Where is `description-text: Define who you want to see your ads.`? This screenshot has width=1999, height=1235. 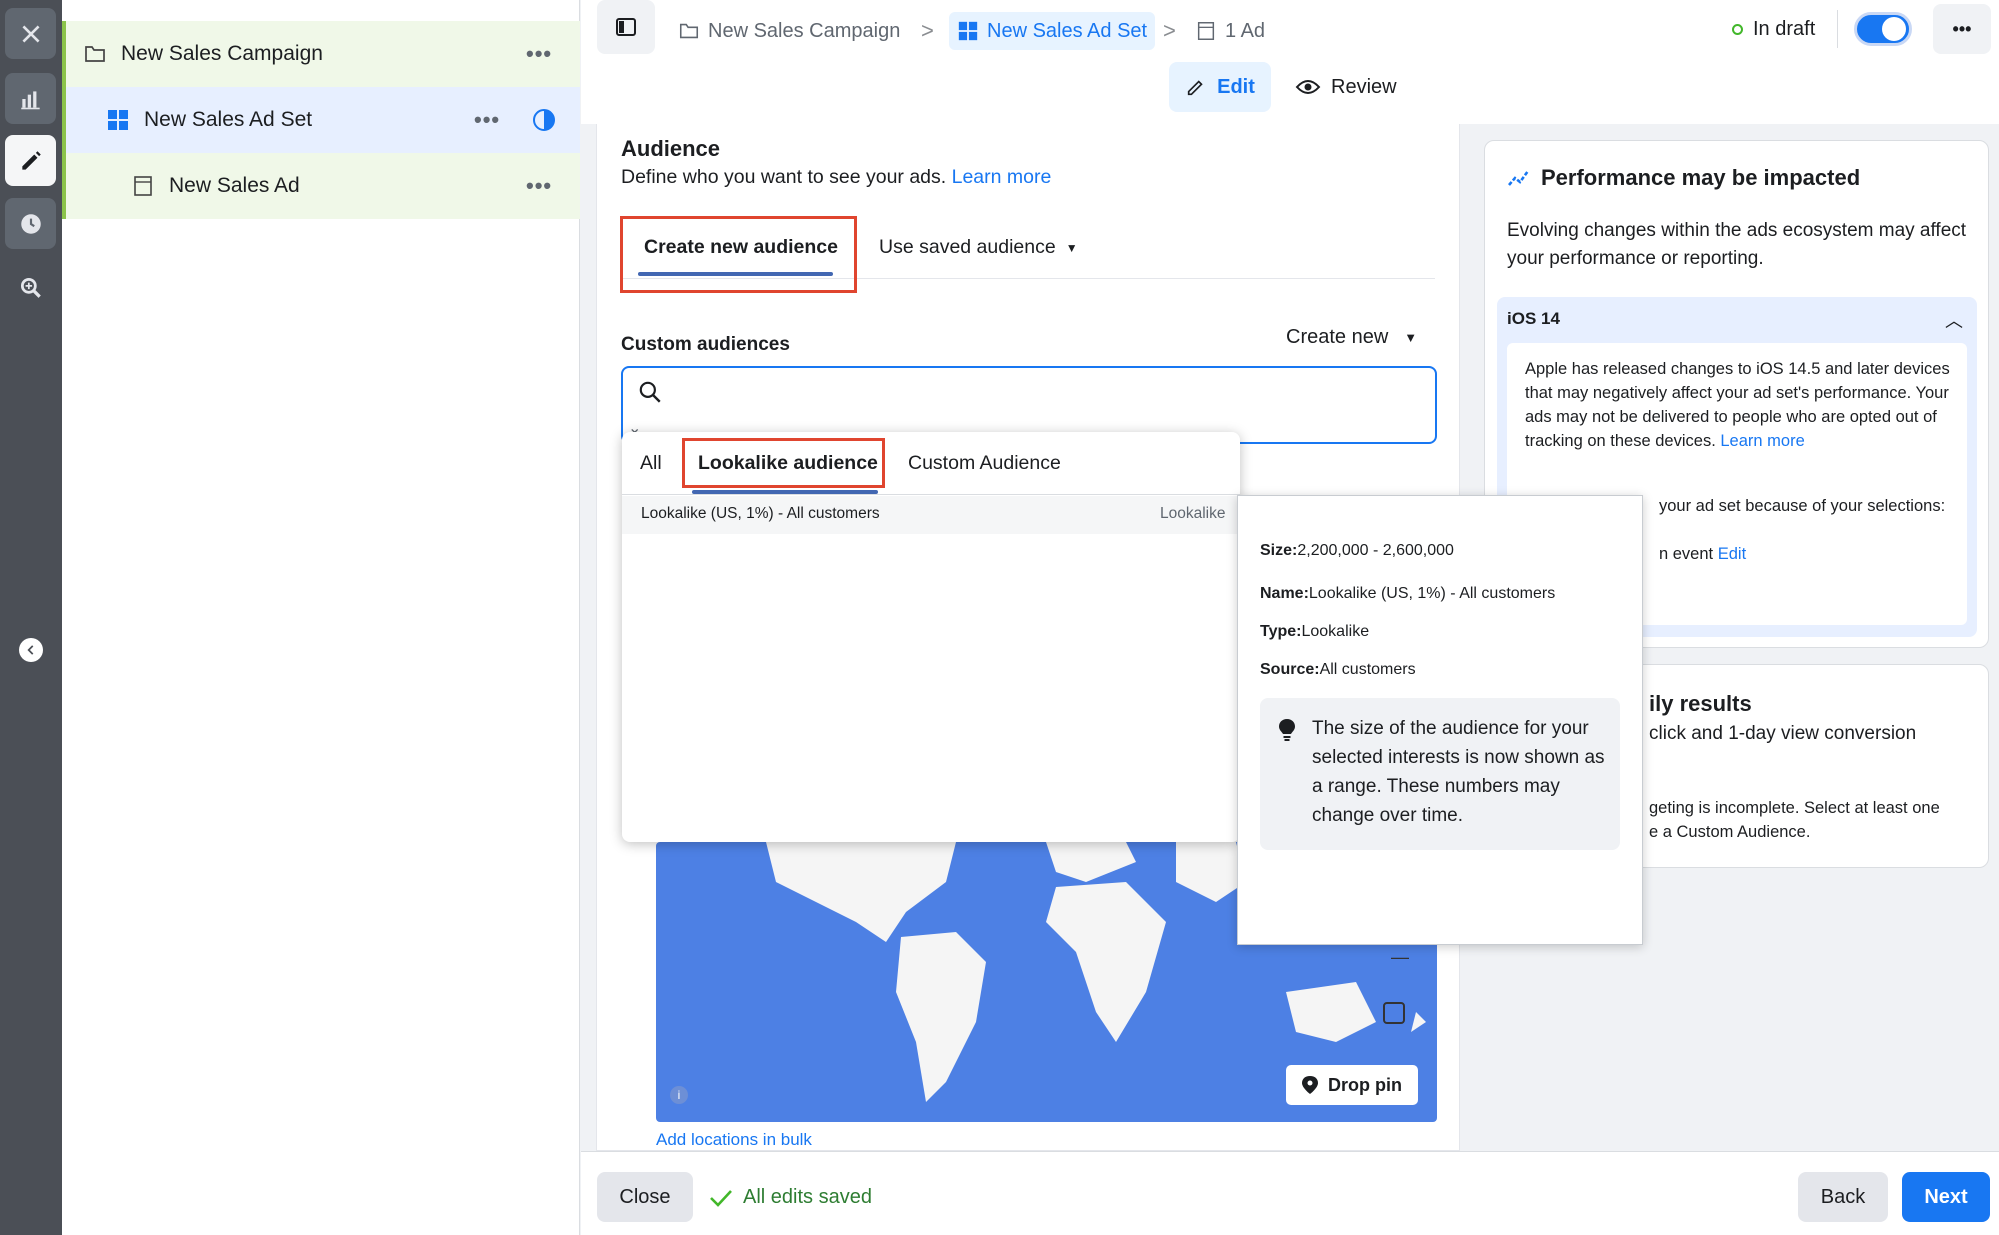 description-text: Define who you want to see your ads. is located at coordinates (784, 177).